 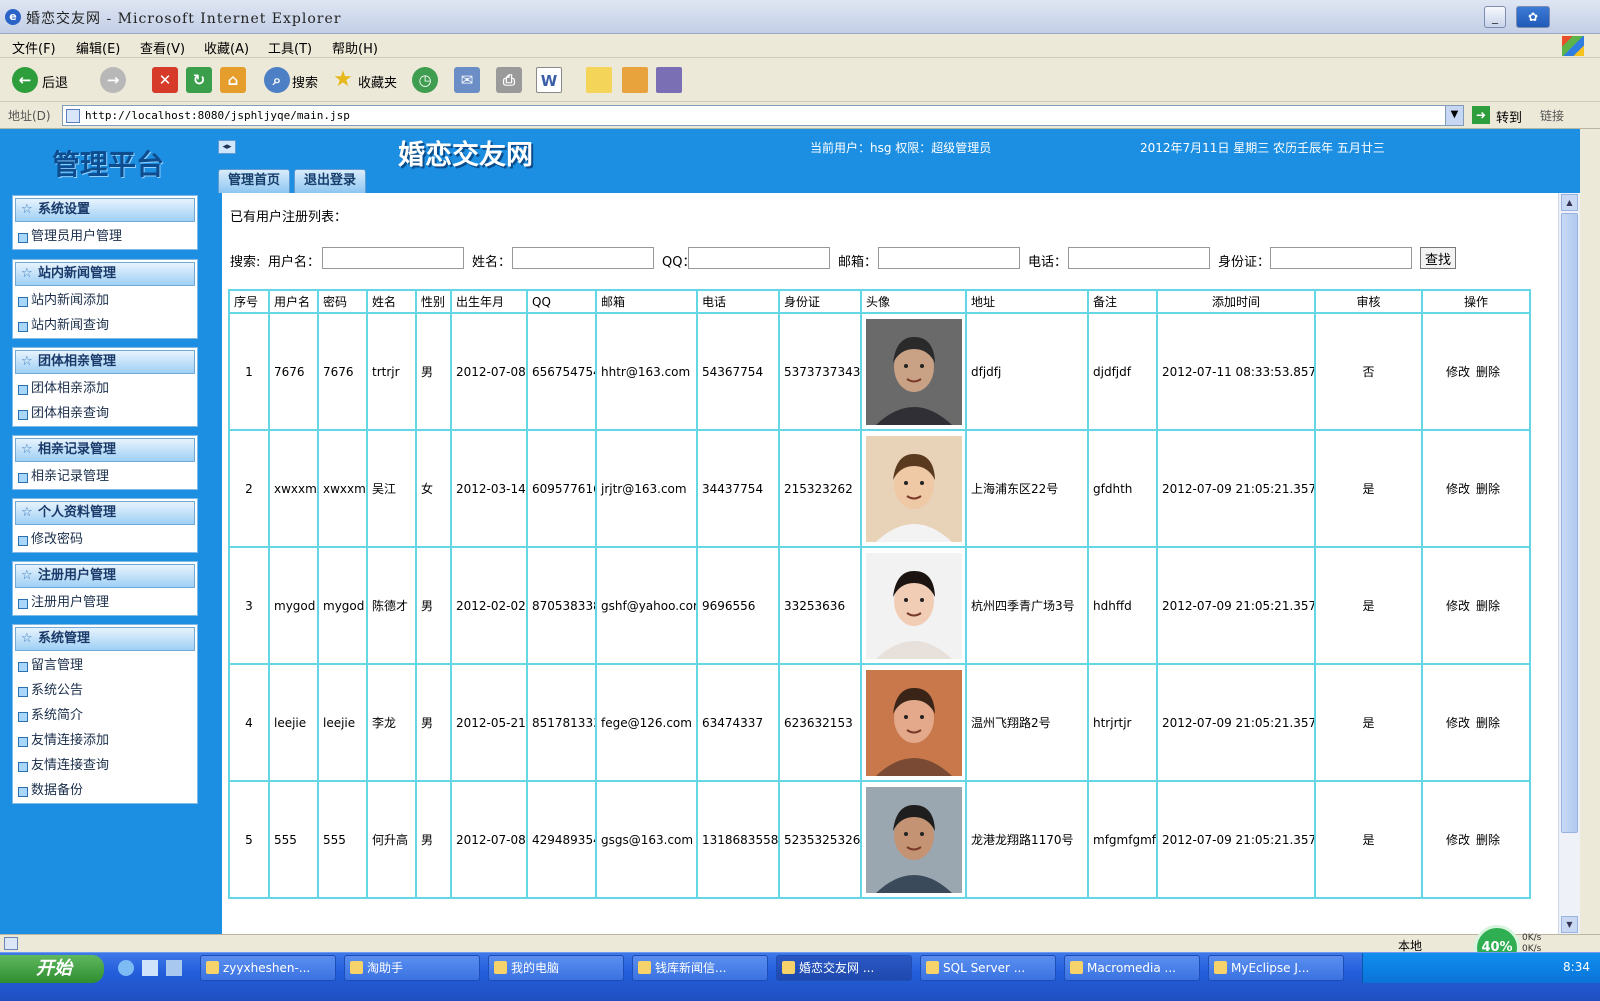 I want to click on address-label: 地址(D), so click(x=29, y=116).